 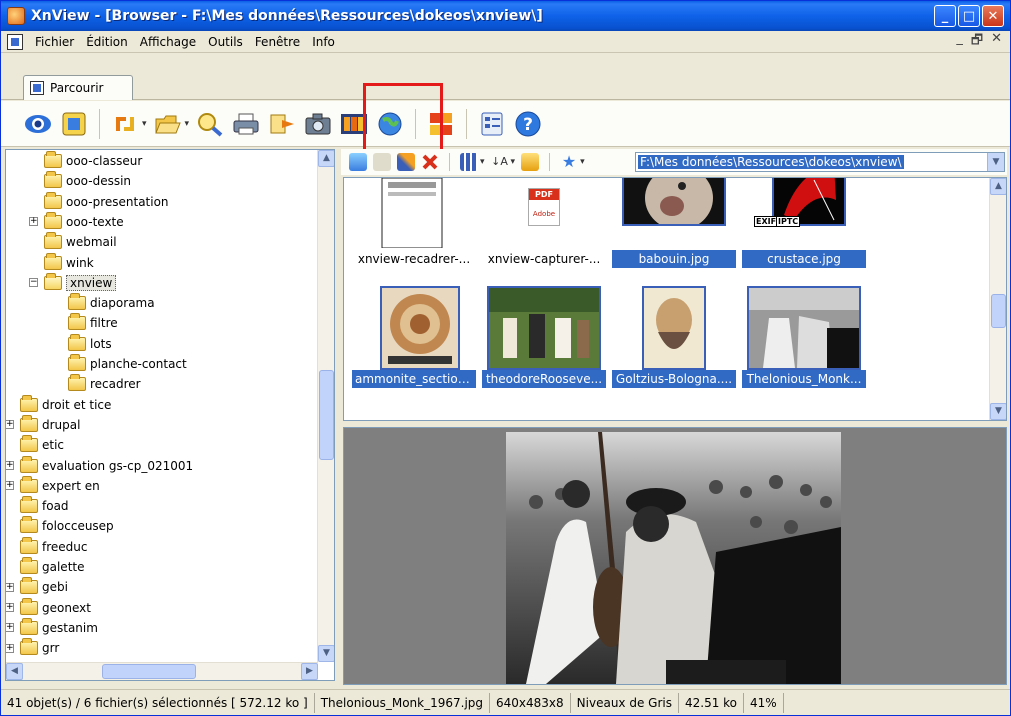 I want to click on xnview-app-icon, so click(x=16, y=16).